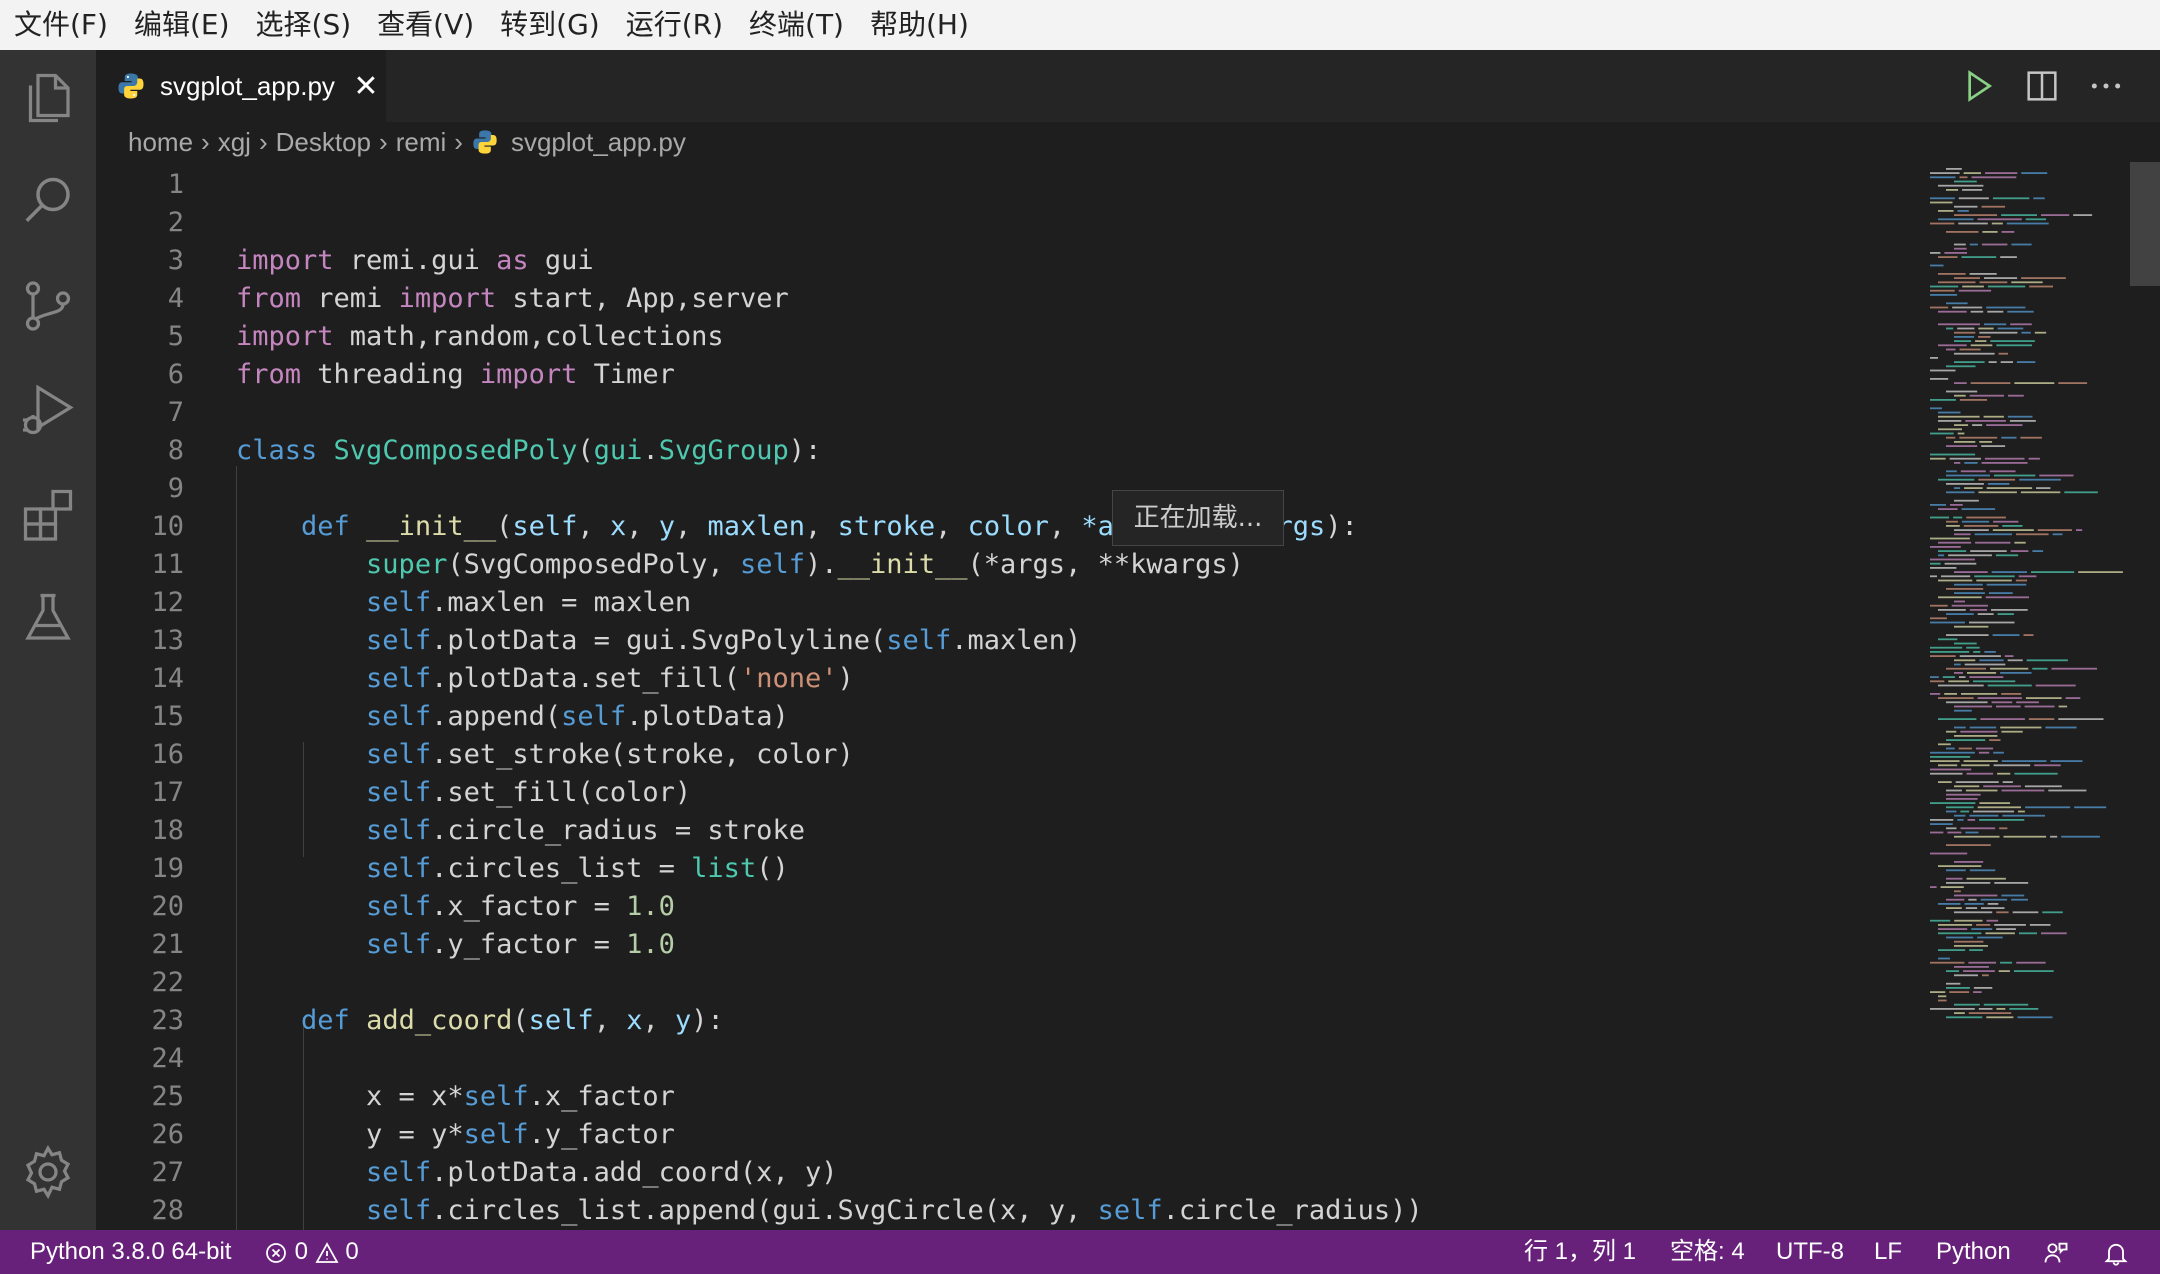 The height and width of the screenshot is (1274, 2160). I want to click on breadcrumb-xgj: xgj, so click(234, 142).